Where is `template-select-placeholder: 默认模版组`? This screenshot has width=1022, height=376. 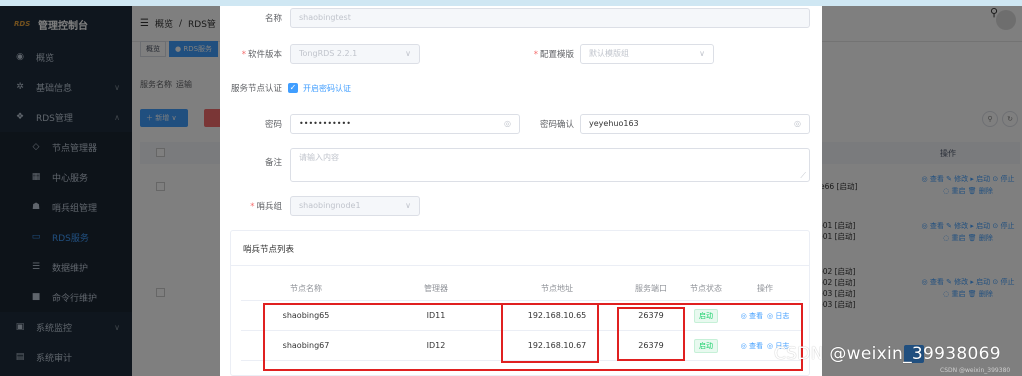
template-select-placeholder: 默认模版组 is located at coordinates (609, 53).